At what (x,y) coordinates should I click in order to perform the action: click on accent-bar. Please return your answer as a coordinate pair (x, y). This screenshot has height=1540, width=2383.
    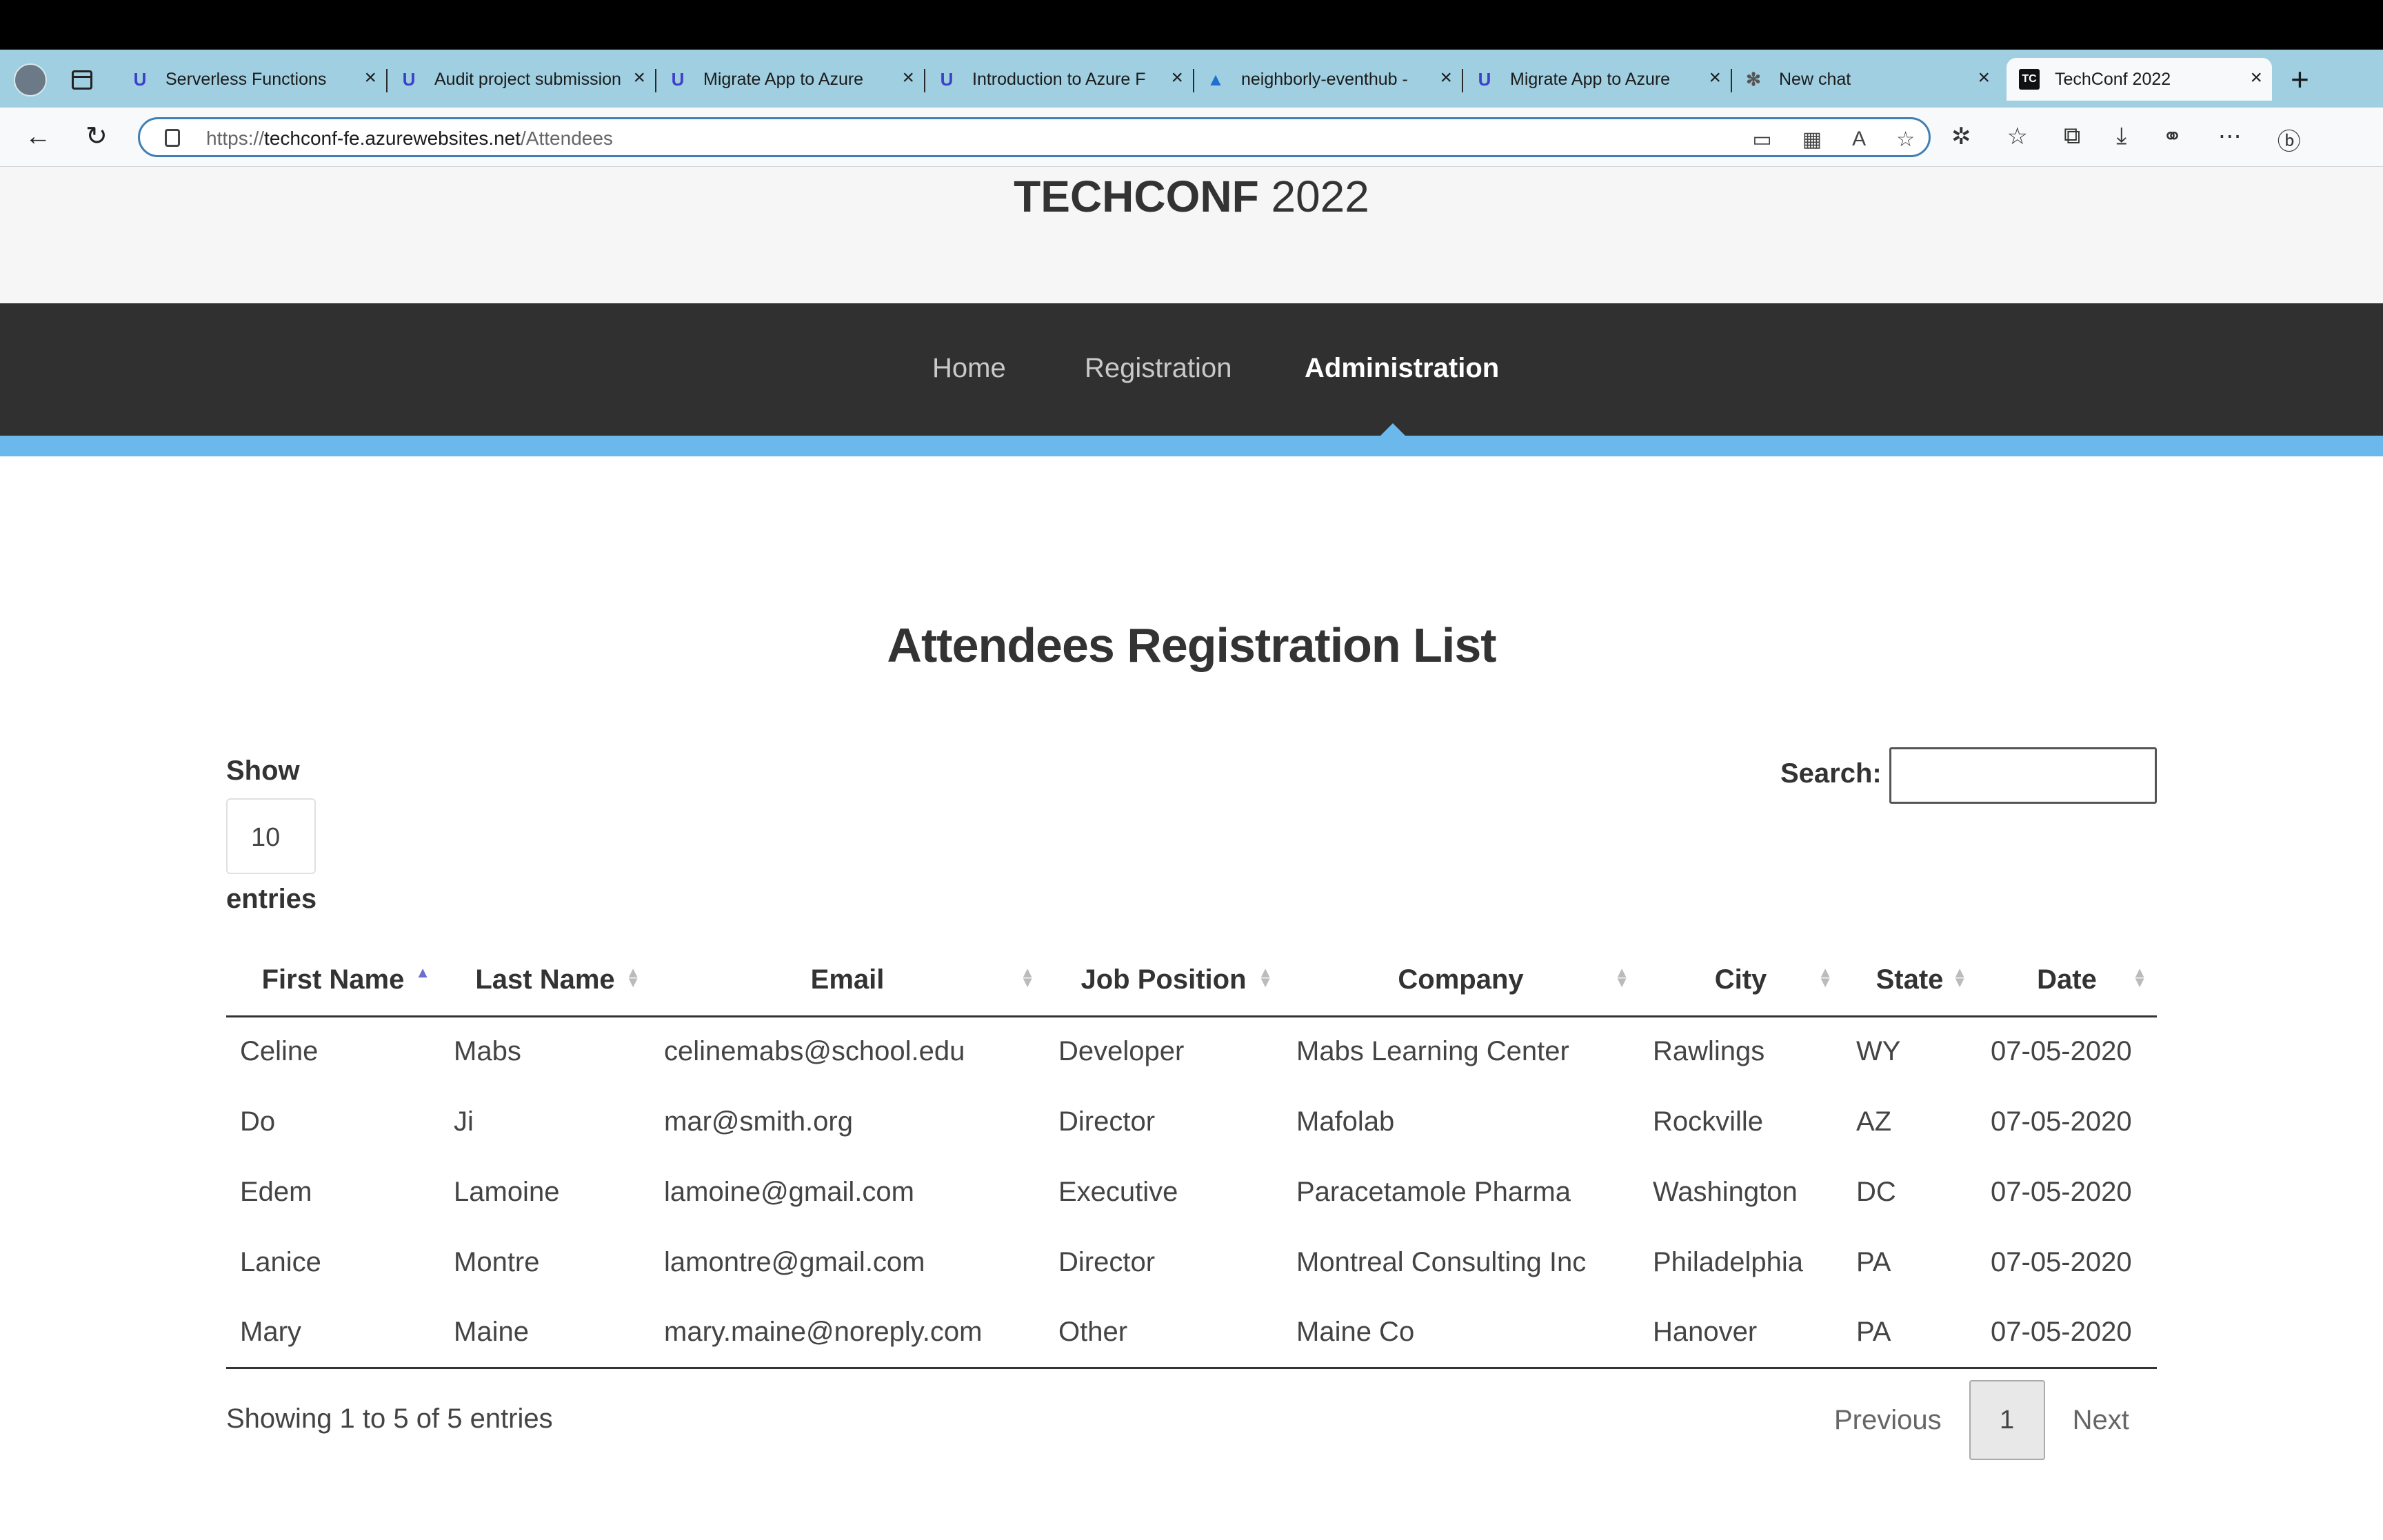
    Looking at the image, I should click on (1191, 446).